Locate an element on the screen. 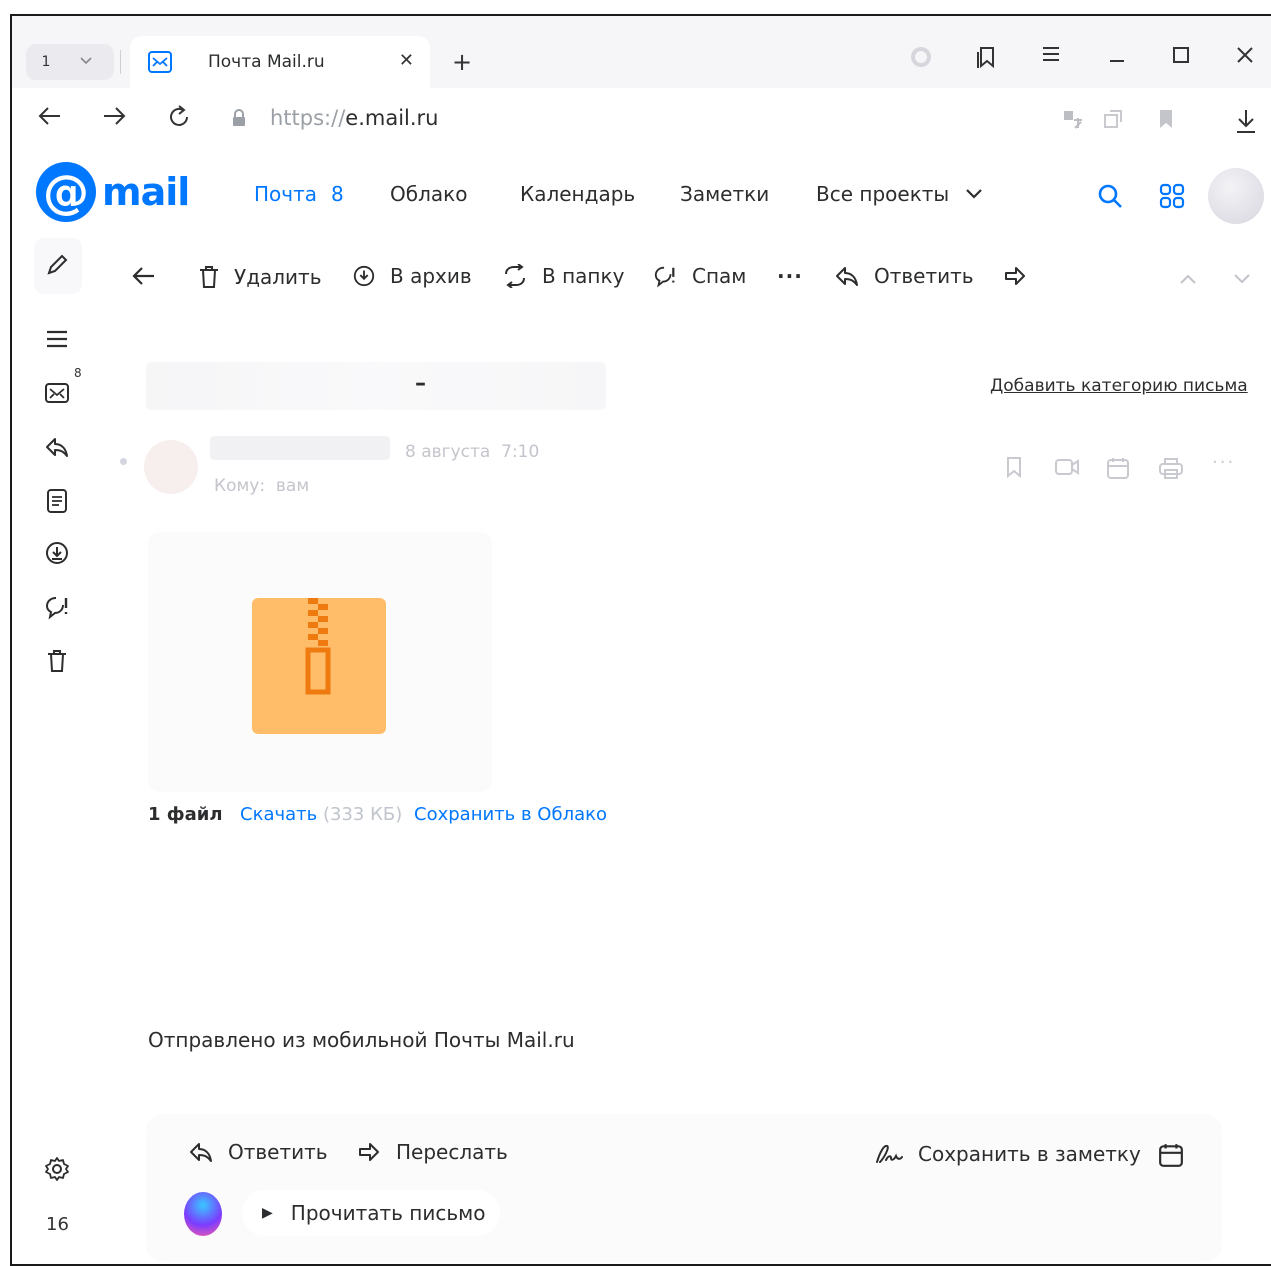  files-count: 1 файл is located at coordinates (185, 814).